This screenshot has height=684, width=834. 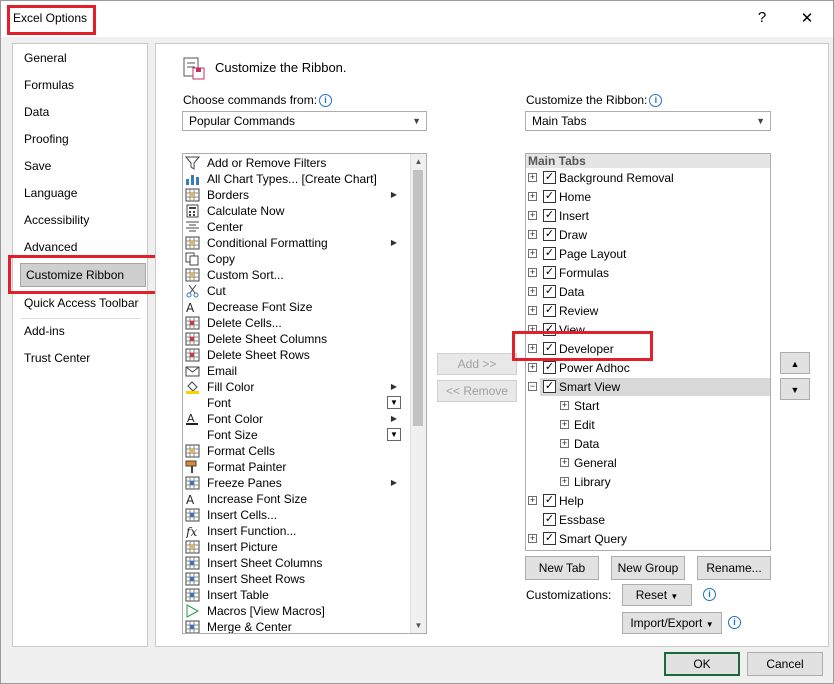 I want to click on ok-button: OK, so click(x=702, y=664).